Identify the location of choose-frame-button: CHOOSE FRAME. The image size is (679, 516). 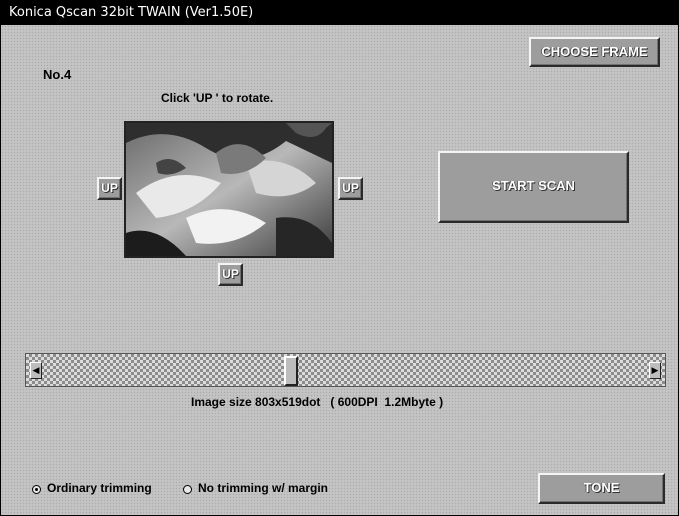
(594, 52).